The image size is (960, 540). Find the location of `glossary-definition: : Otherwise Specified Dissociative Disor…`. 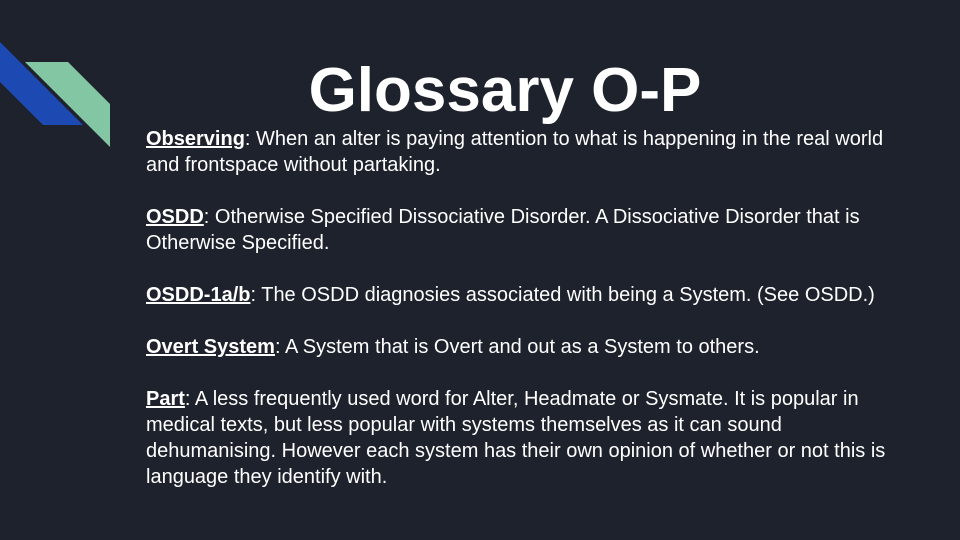

glossary-definition: : Otherwise Specified Dissociative Disor… is located at coordinates (503, 230).